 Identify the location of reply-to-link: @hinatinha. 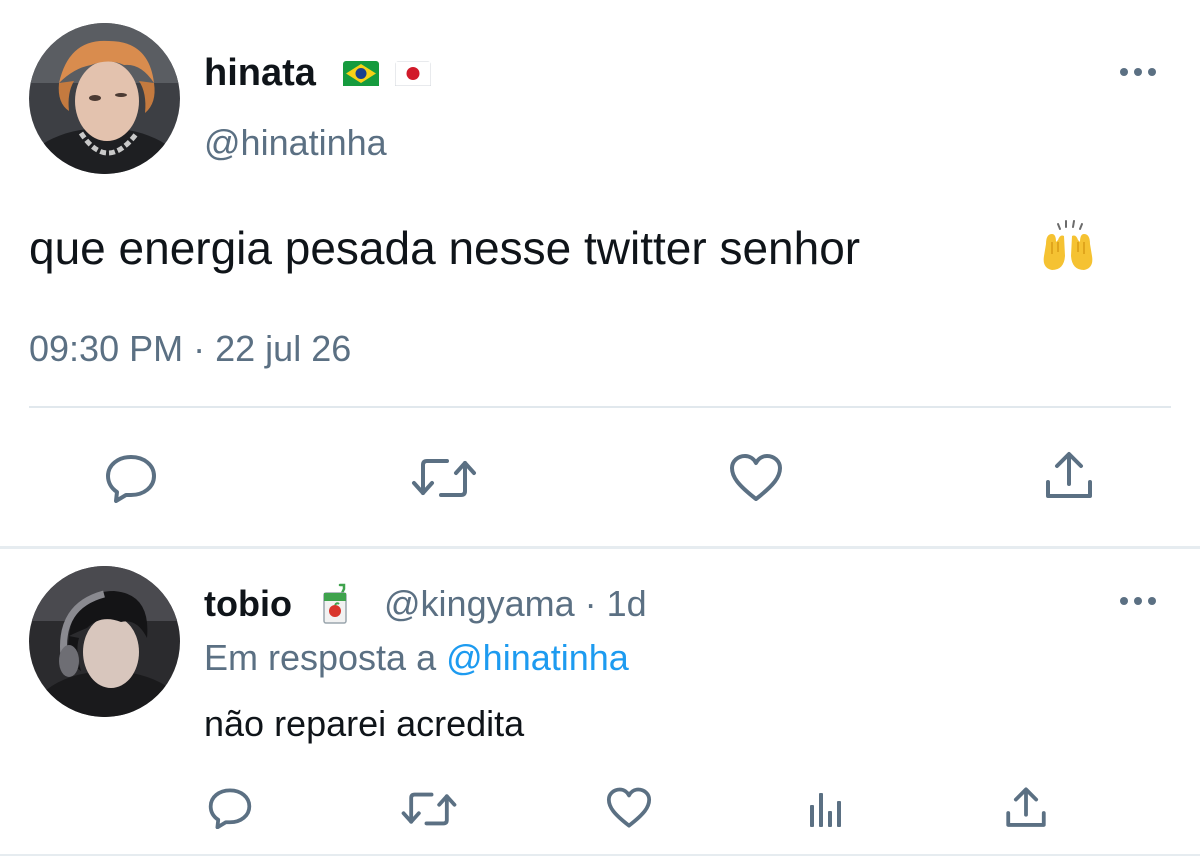
(537, 657).